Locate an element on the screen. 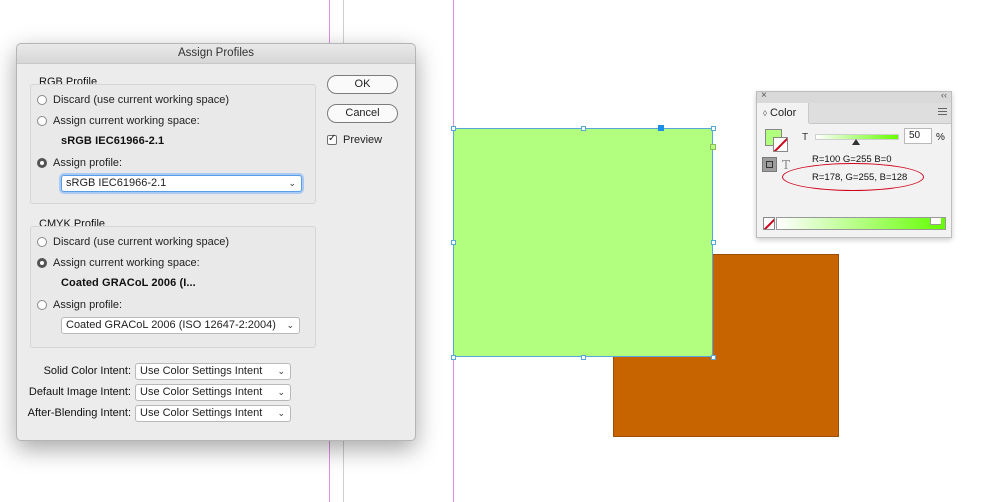  tint-value-field: 50 is located at coordinates (918, 136).